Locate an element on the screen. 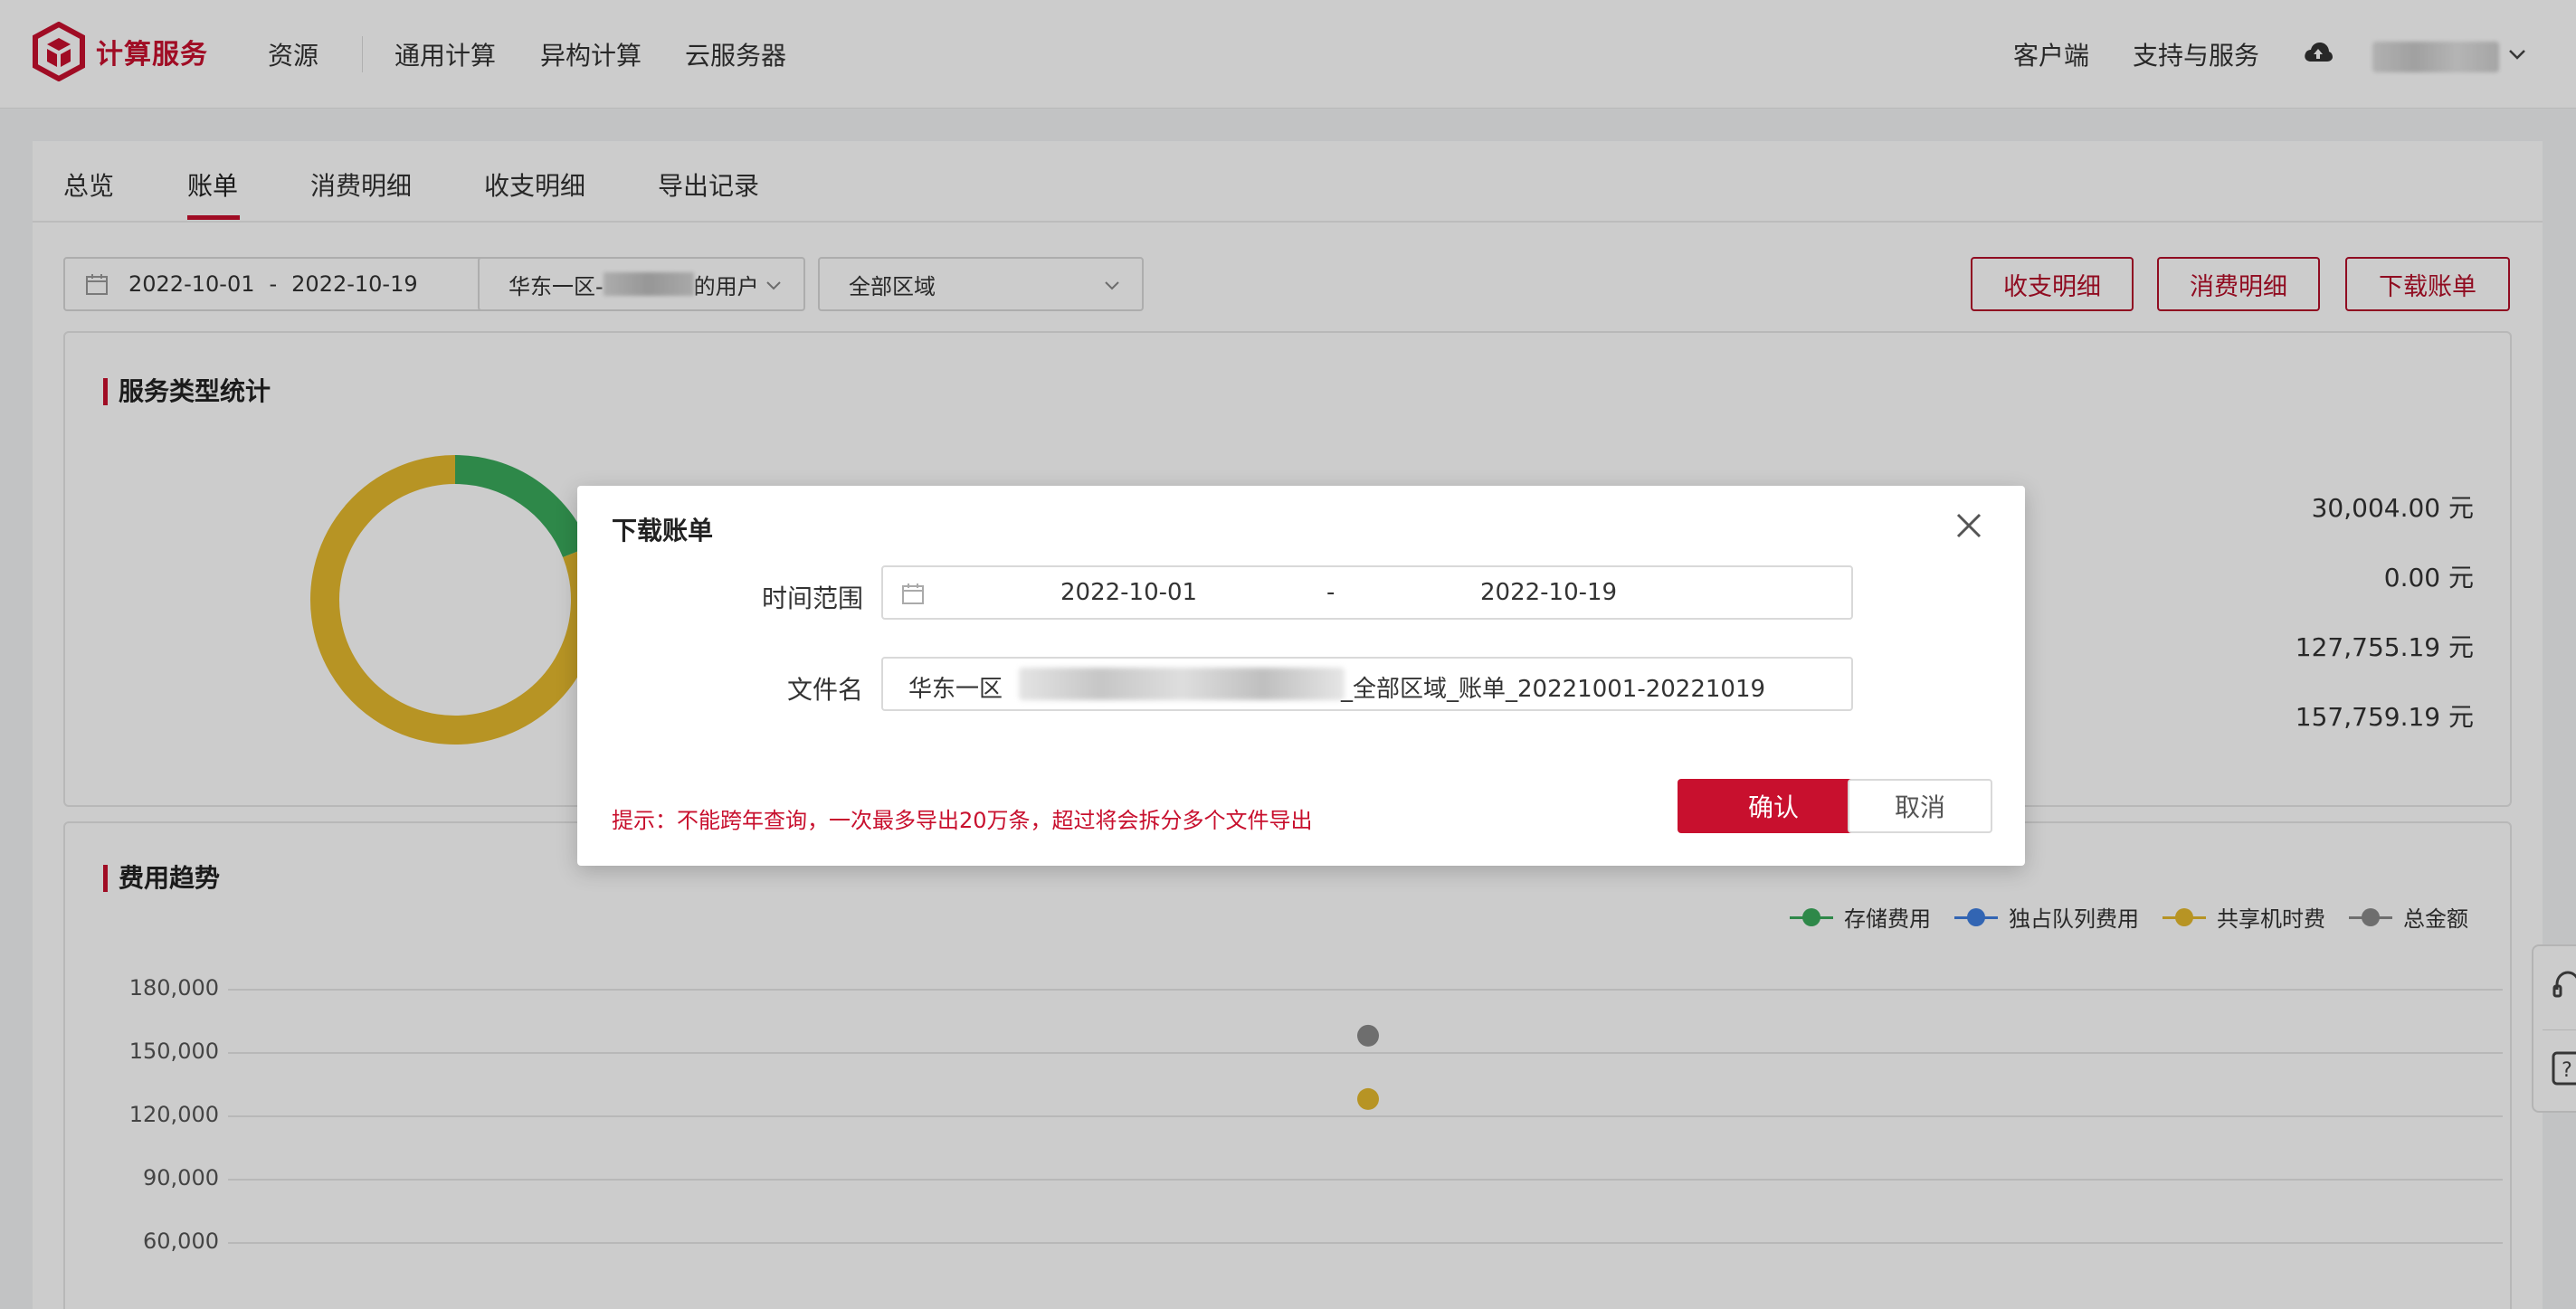 The height and width of the screenshot is (1309, 2576). confirm-button: 确认 is located at coordinates (1774, 806).